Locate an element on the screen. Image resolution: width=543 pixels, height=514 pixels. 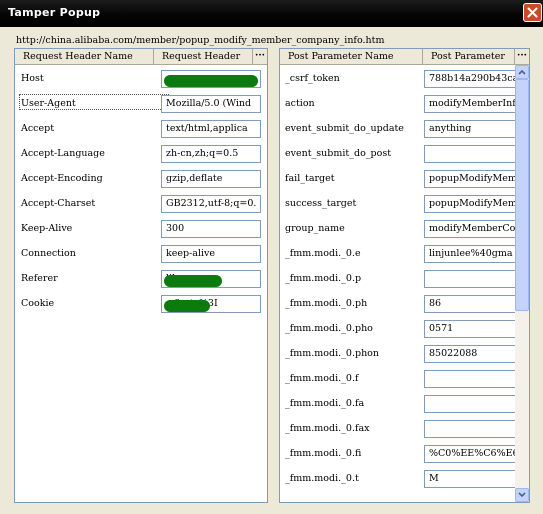
post-parameter-value-input: anything is located at coordinates (470, 129).